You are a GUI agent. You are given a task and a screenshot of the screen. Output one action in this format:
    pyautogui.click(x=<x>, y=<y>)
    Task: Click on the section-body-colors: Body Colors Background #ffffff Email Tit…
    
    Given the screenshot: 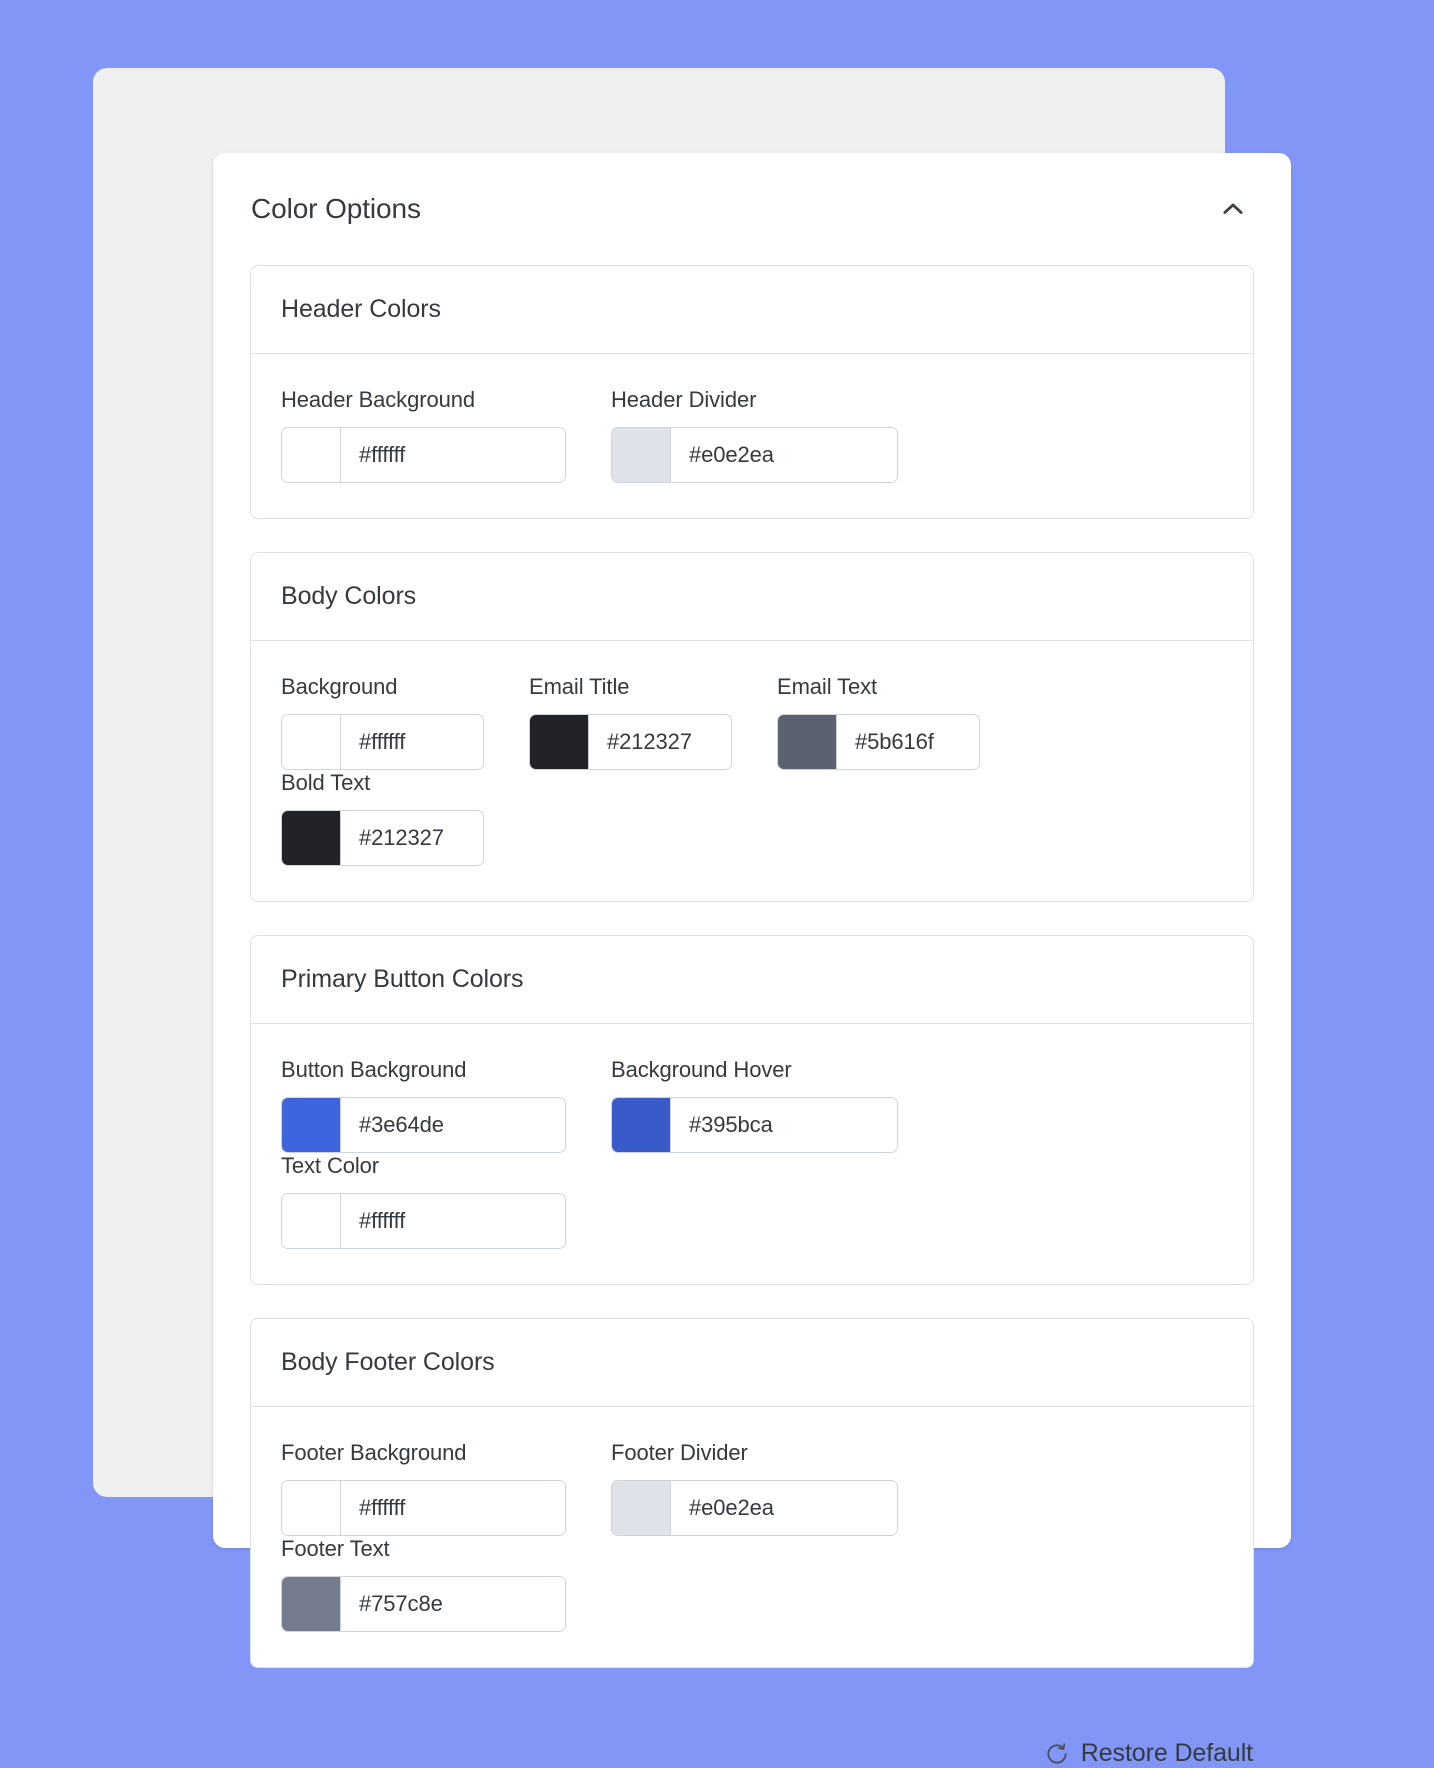 What is the action you would take?
    pyautogui.click(x=752, y=727)
    